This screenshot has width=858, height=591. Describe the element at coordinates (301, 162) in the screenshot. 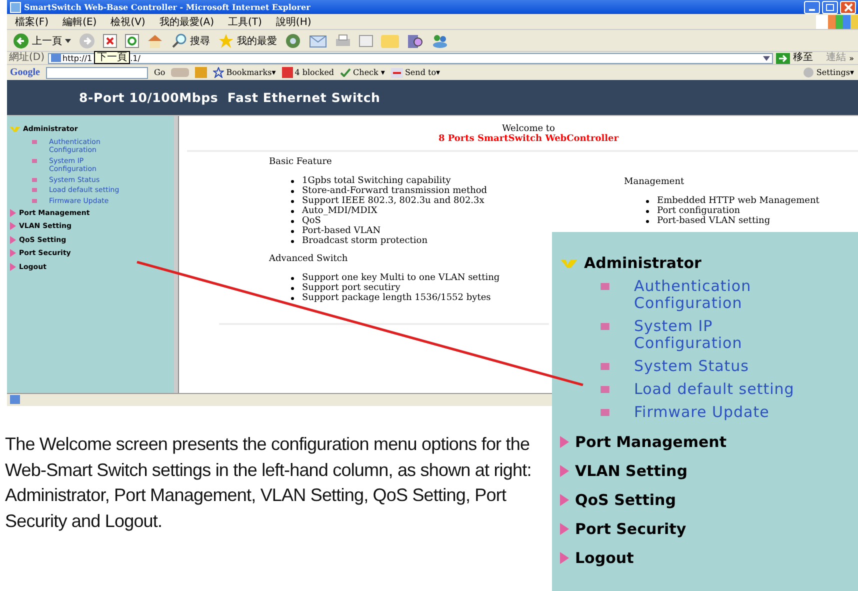

I see `section-heading: Basic Feature` at that location.